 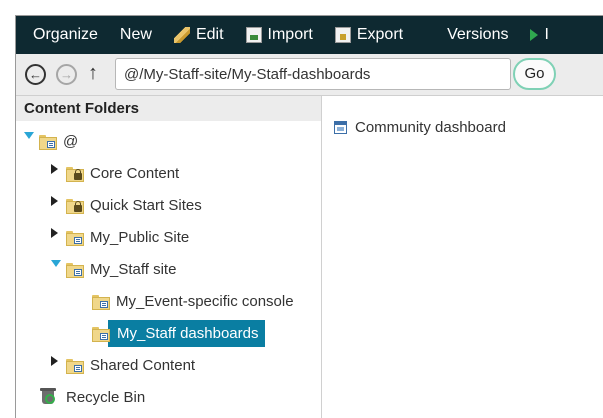 I want to click on tree-item-my-staff-dashboards: My_Staff dashboards, so click(x=179, y=333).